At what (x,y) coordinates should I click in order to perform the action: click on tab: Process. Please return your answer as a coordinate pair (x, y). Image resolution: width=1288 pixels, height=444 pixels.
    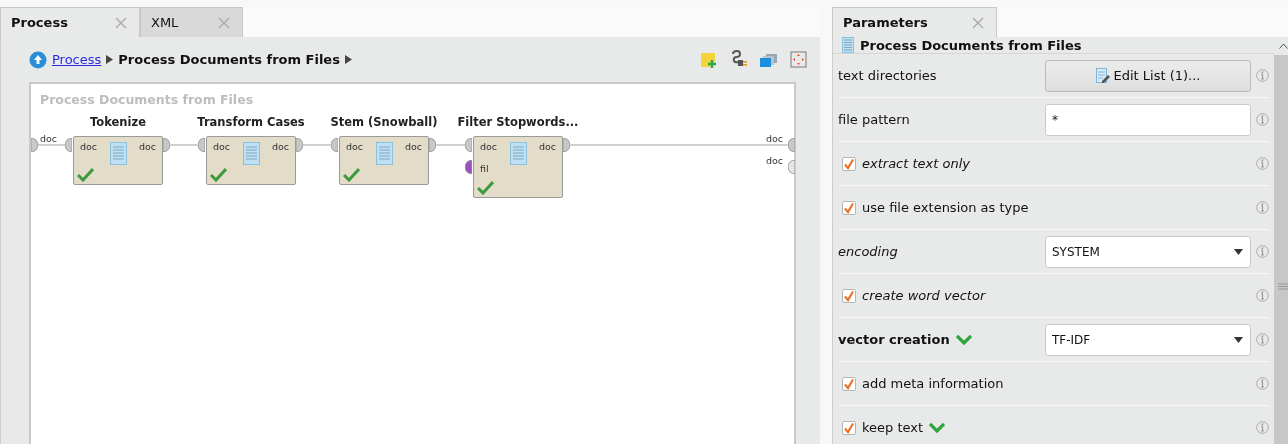
    Looking at the image, I should click on (70, 22).